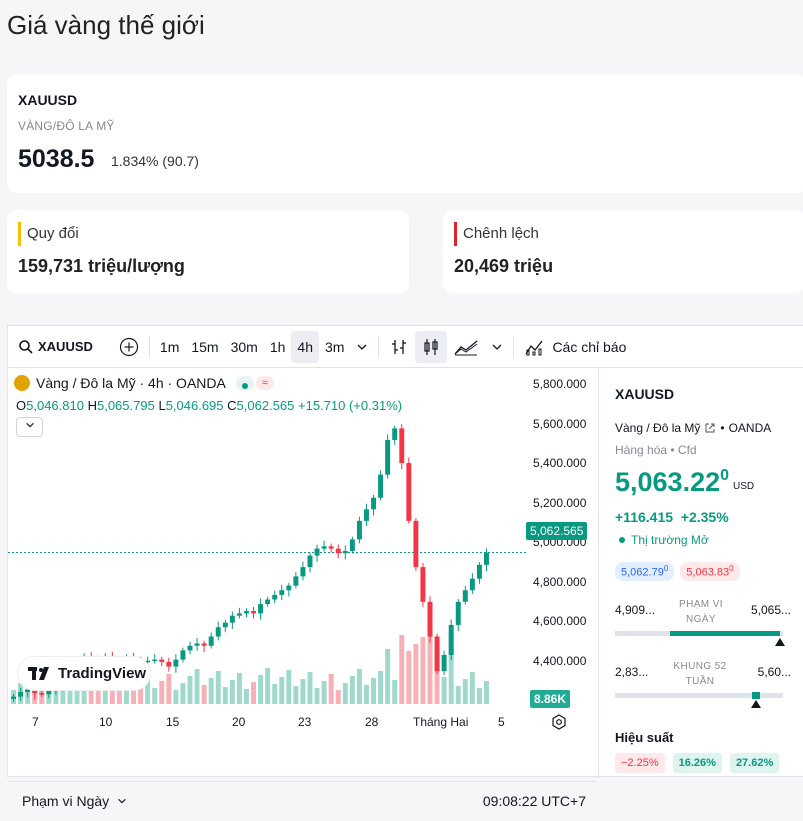  Describe the element at coordinates (29, 427) in the screenshot. I see `legend-collapse-button` at that location.